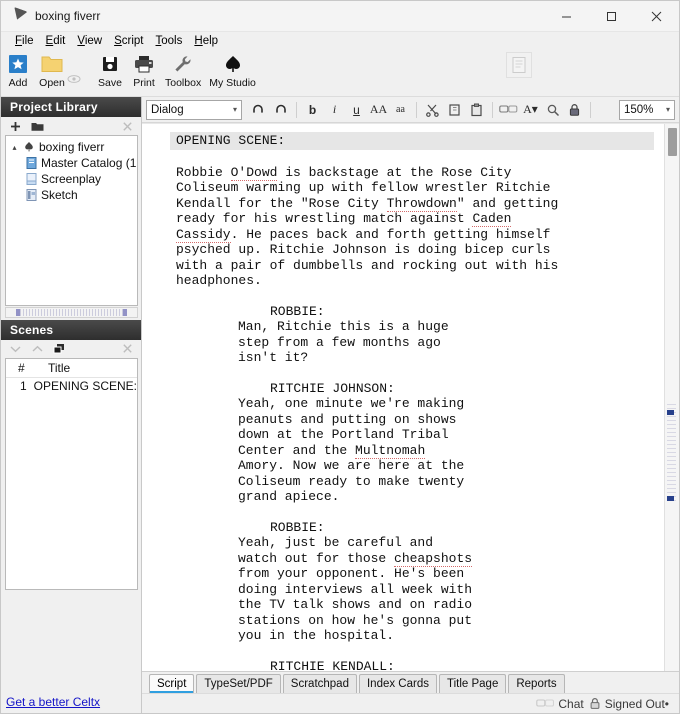 The image size is (680, 714). I want to click on left-sidebar-filler, so click(71, 641).